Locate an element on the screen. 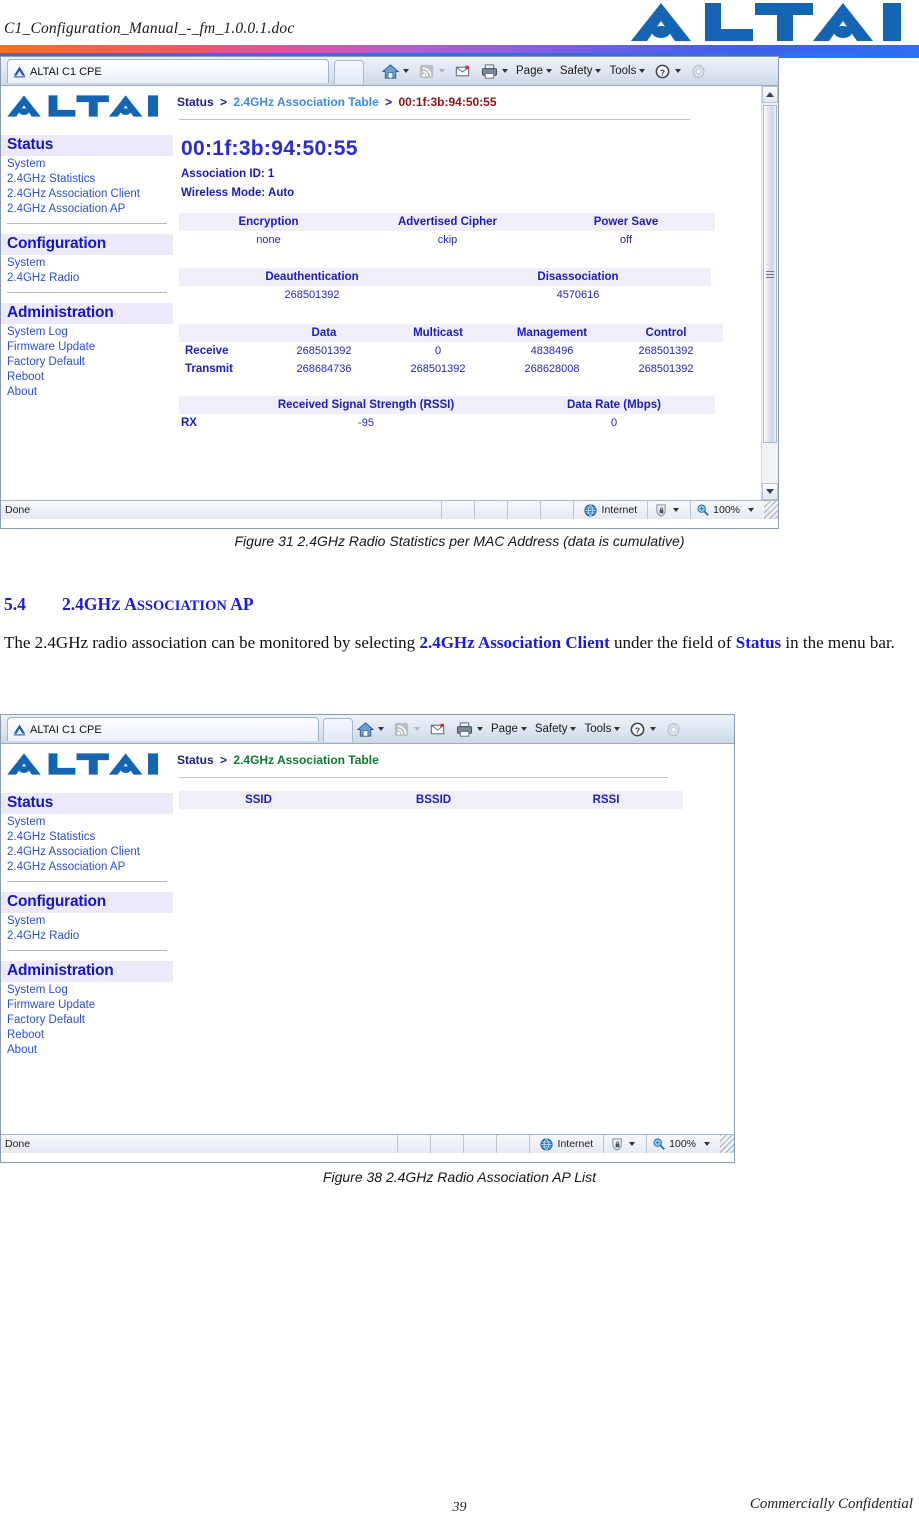  col-traffic-direction is located at coordinates (223, 333).